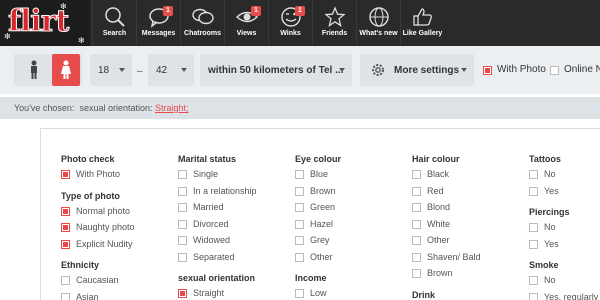 This screenshot has height=300, width=600. What do you see at coordinates (246, 23) in the screenshot?
I see `nav-views: 1 Views` at bounding box center [246, 23].